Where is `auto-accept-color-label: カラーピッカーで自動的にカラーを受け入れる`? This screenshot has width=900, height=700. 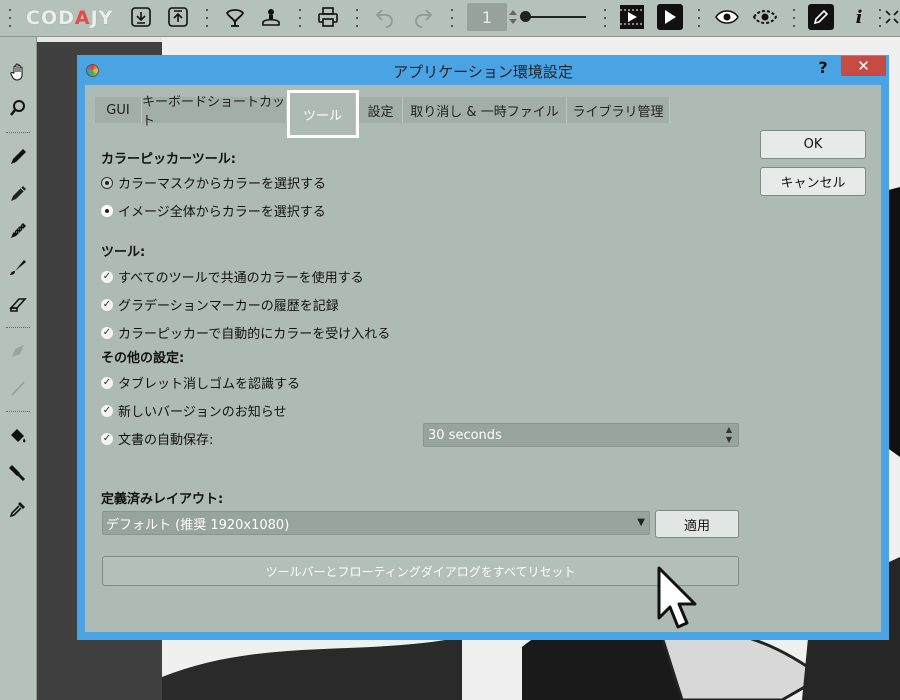
auto-accept-color-label: カラーピッカーで自動的にカラーを受け入れる is located at coordinates (254, 334).